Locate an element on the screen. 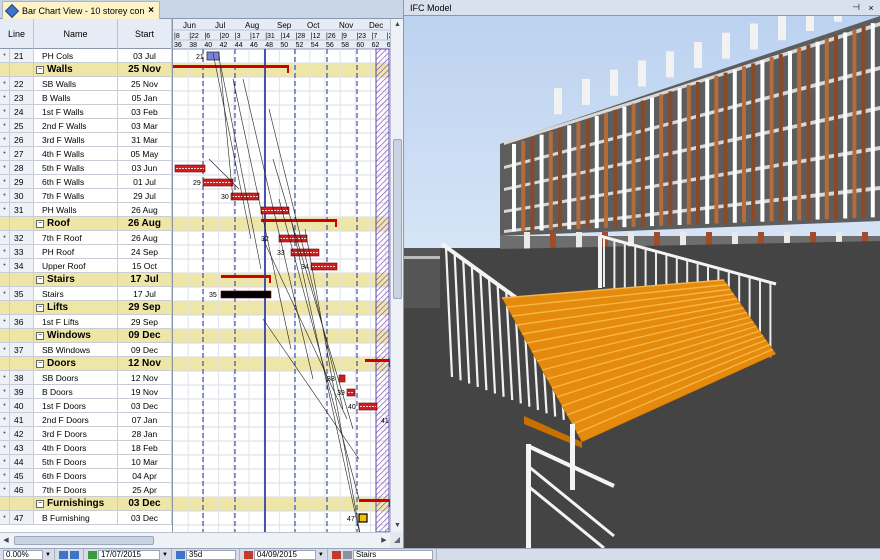  vertical-scrollbar: ▲ ▼ is located at coordinates (396, 275).